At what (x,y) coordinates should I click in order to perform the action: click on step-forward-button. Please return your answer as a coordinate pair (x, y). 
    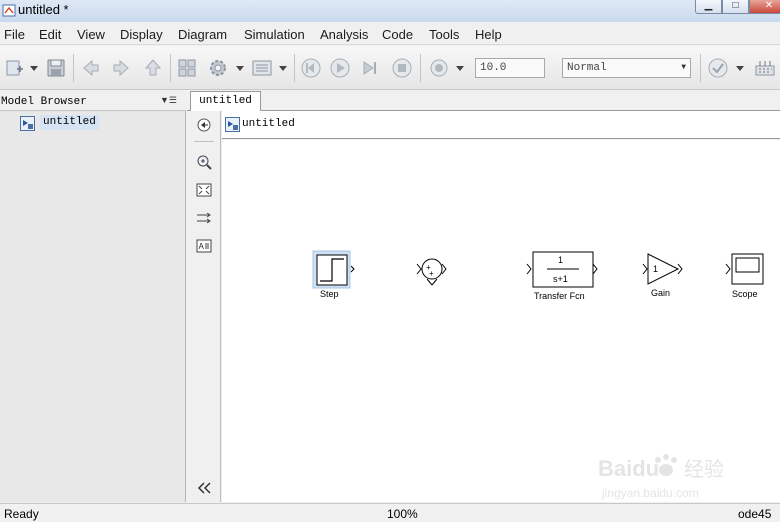
    Looking at the image, I should click on (370, 68).